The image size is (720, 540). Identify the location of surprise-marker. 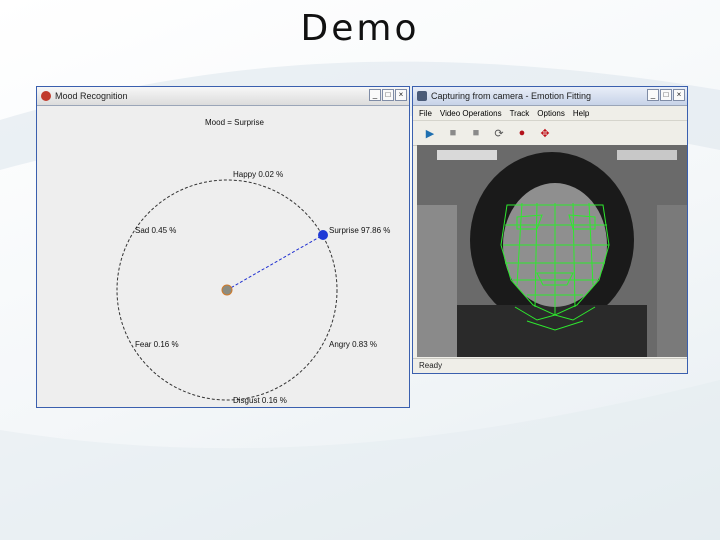
(323, 235).